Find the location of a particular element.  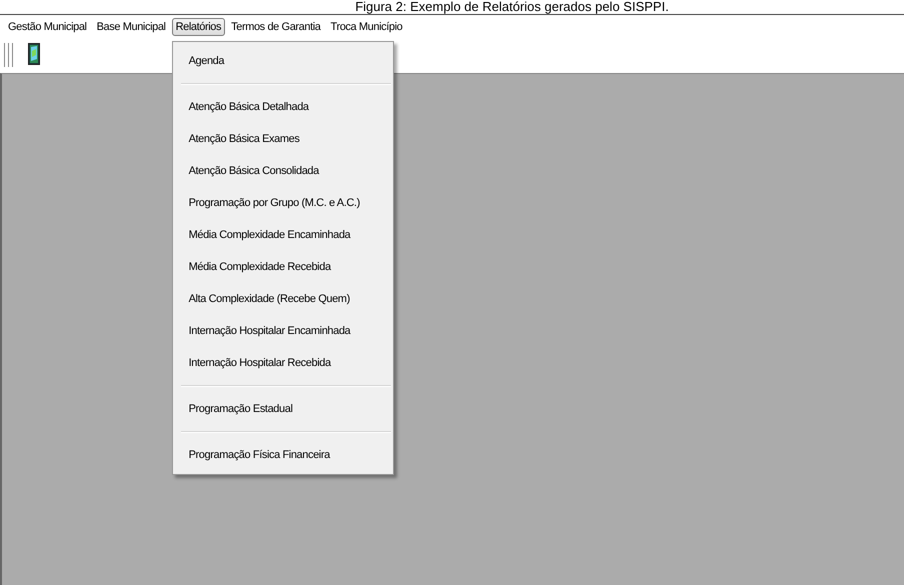

menu-item: Troca Município is located at coordinates (366, 27).